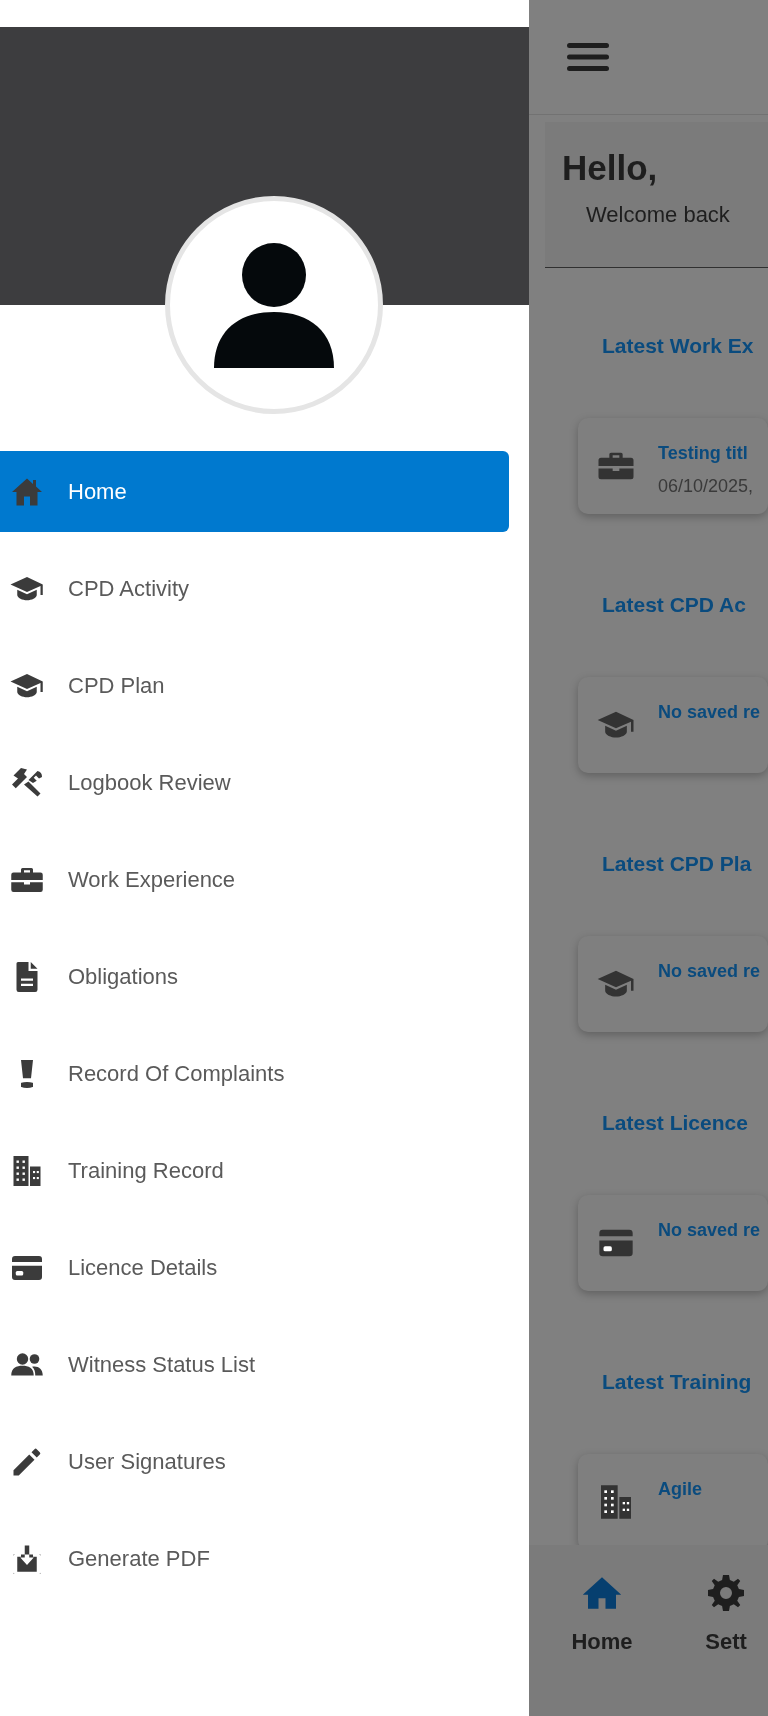 The height and width of the screenshot is (1716, 768). Describe the element at coordinates (254, 491) in the screenshot. I see `drawer-item: Home` at that location.